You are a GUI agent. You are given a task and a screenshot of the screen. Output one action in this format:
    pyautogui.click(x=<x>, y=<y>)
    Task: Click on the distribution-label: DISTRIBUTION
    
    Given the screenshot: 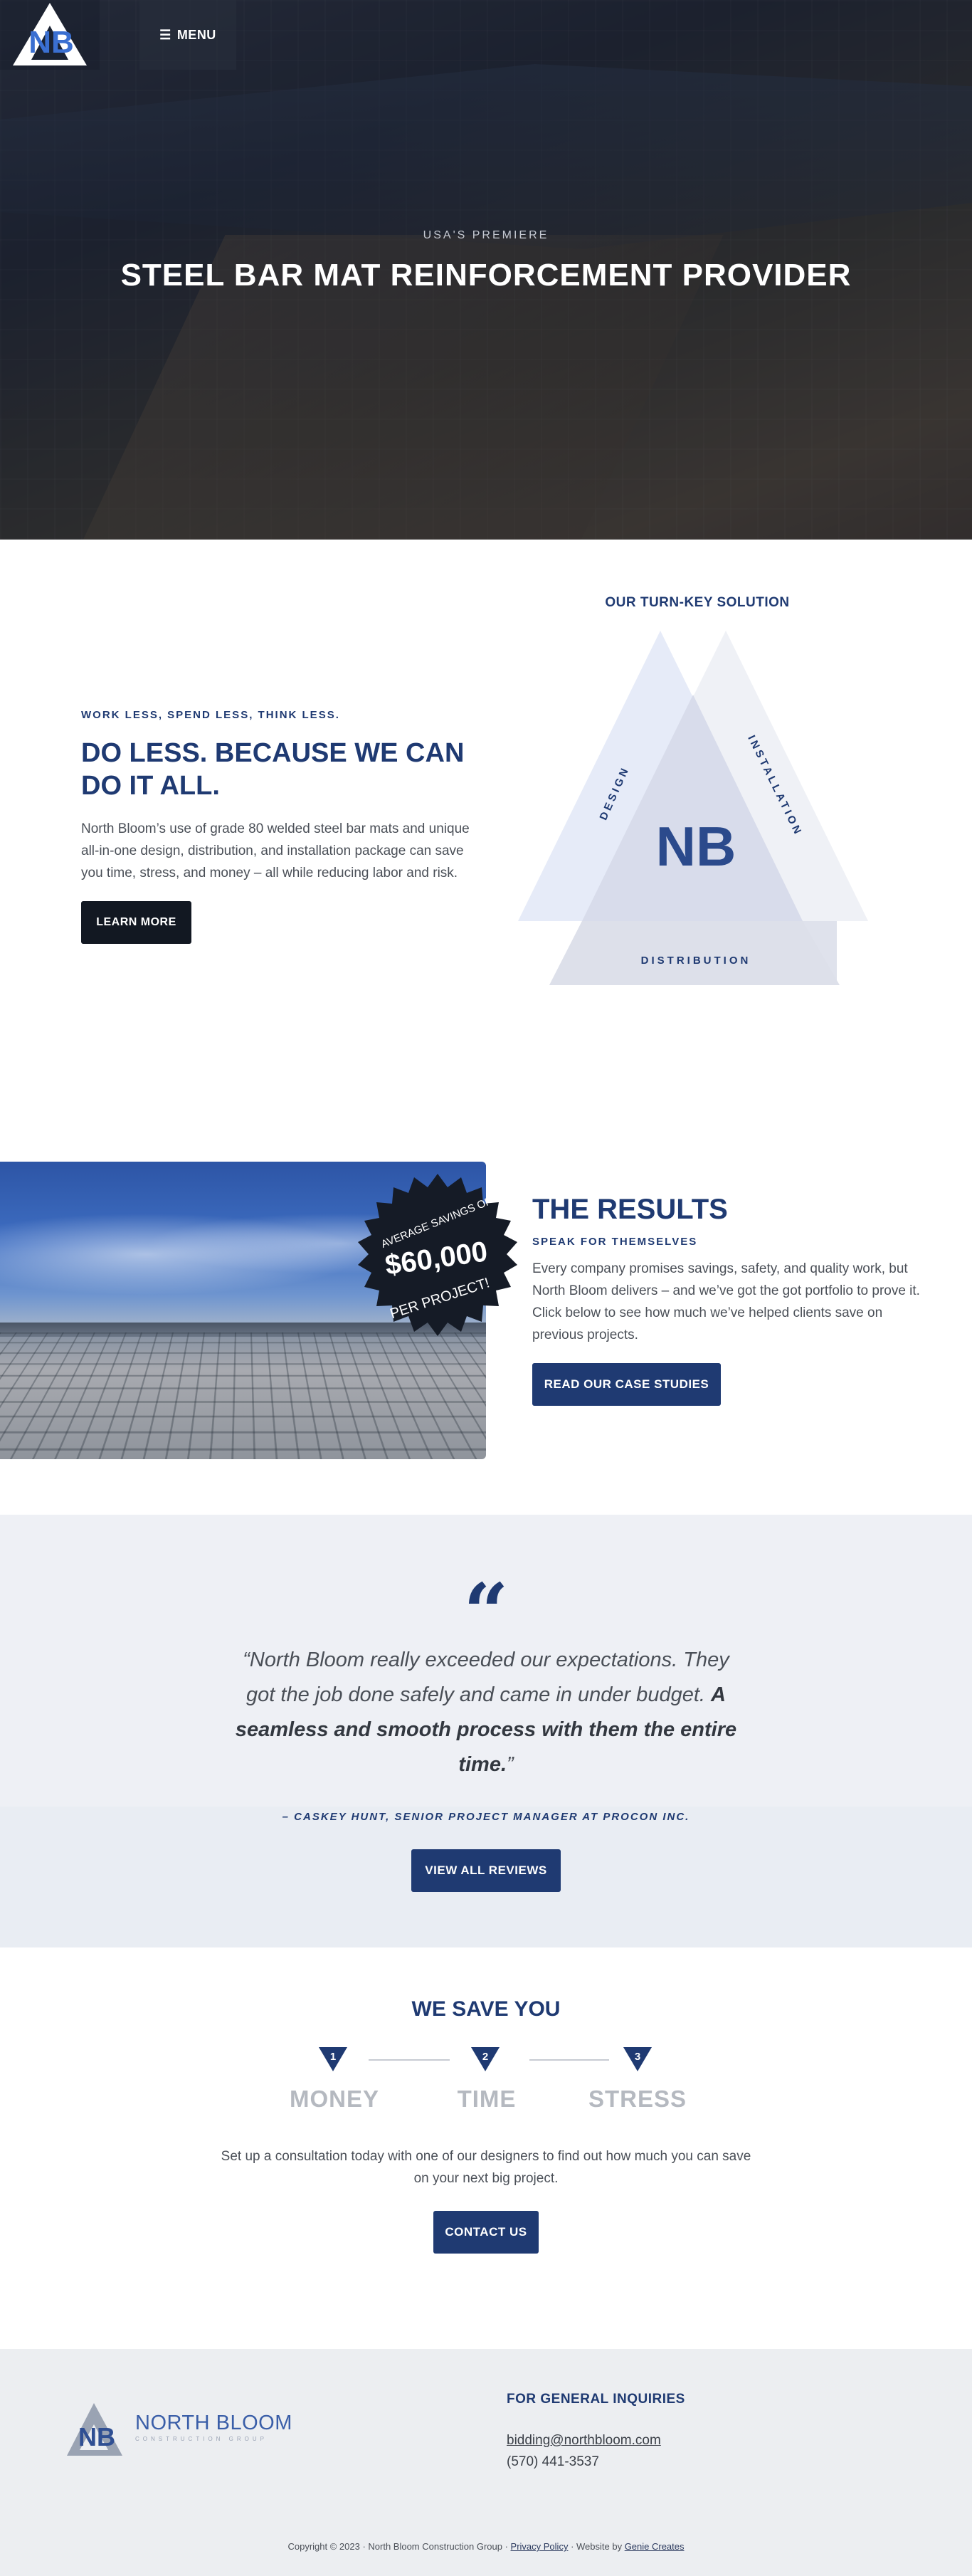 What is the action you would take?
    pyautogui.click(x=696, y=961)
    